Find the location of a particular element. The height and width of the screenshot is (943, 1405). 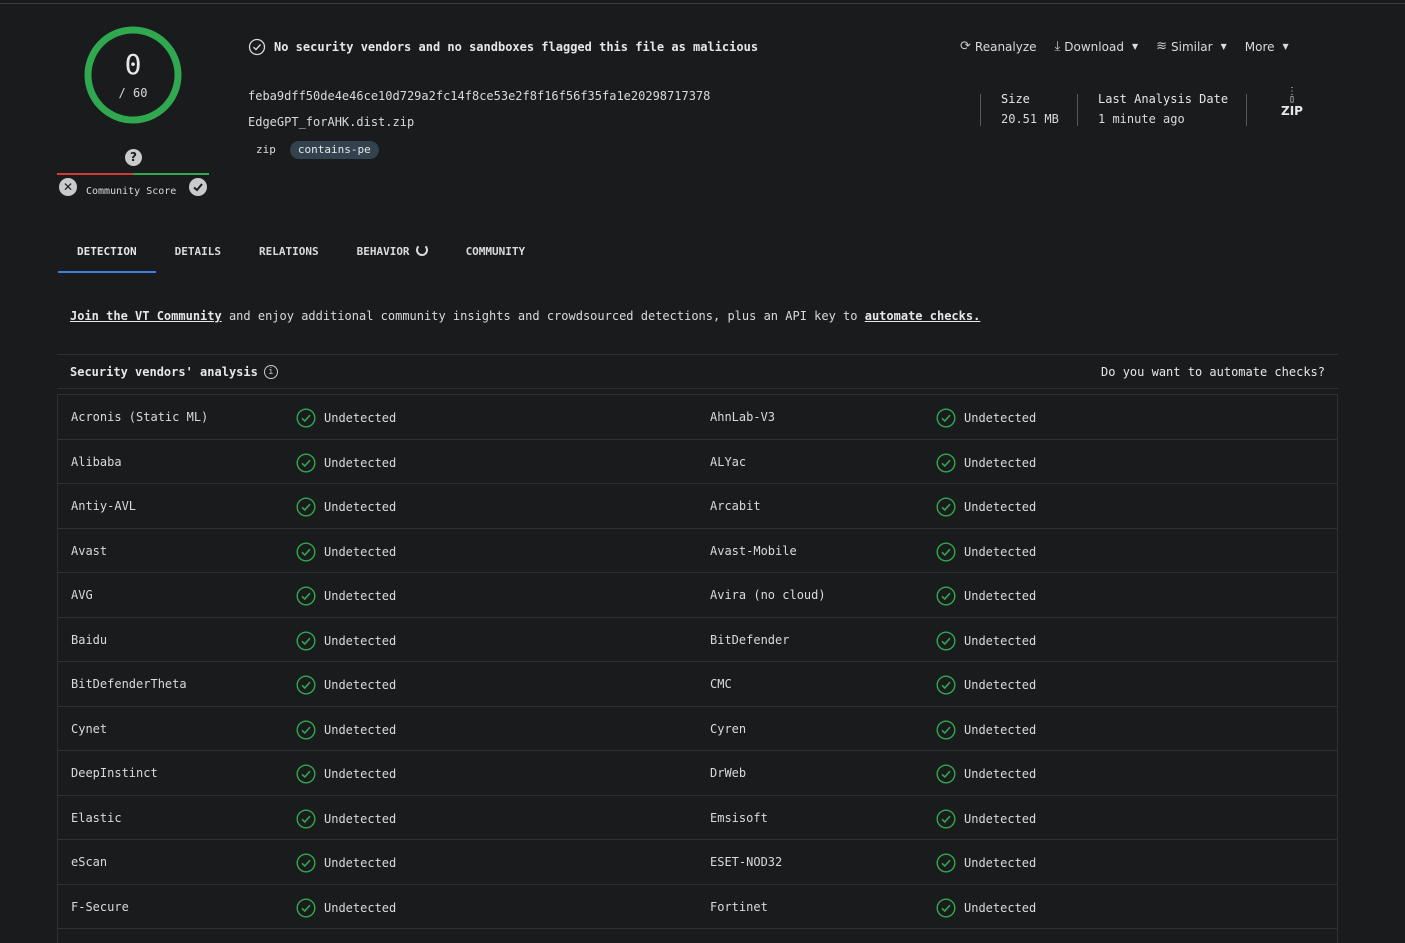

vendor-name: eScan is located at coordinates (89, 862).